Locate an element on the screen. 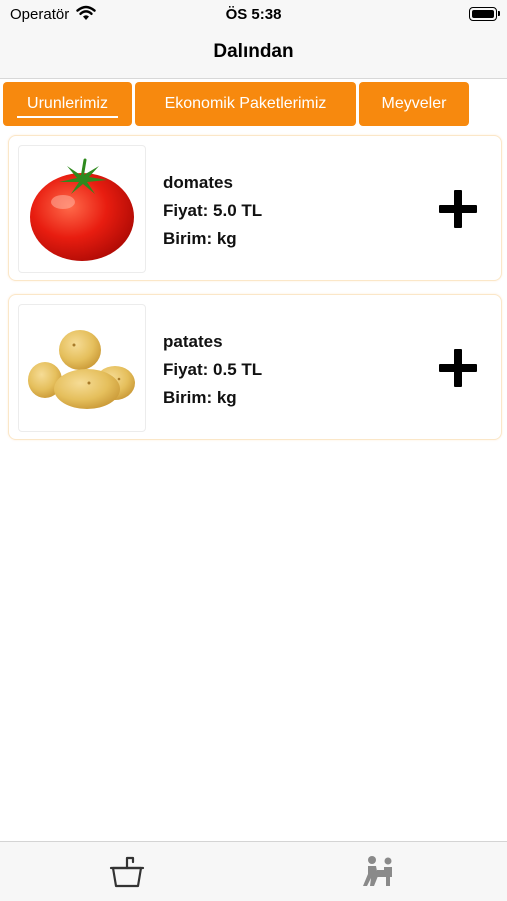 Image resolution: width=507 pixels, height=901 pixels. status-bar: Operatör ÖS 5:38 is located at coordinates (253, 15).